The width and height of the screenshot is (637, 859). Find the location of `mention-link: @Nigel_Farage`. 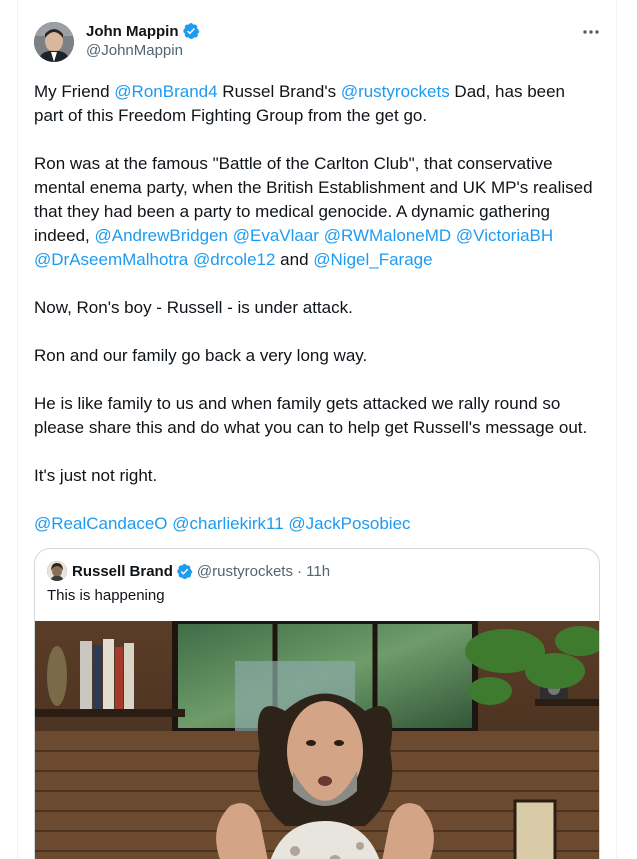

mention-link: @Nigel_Farage is located at coordinates (372, 259).